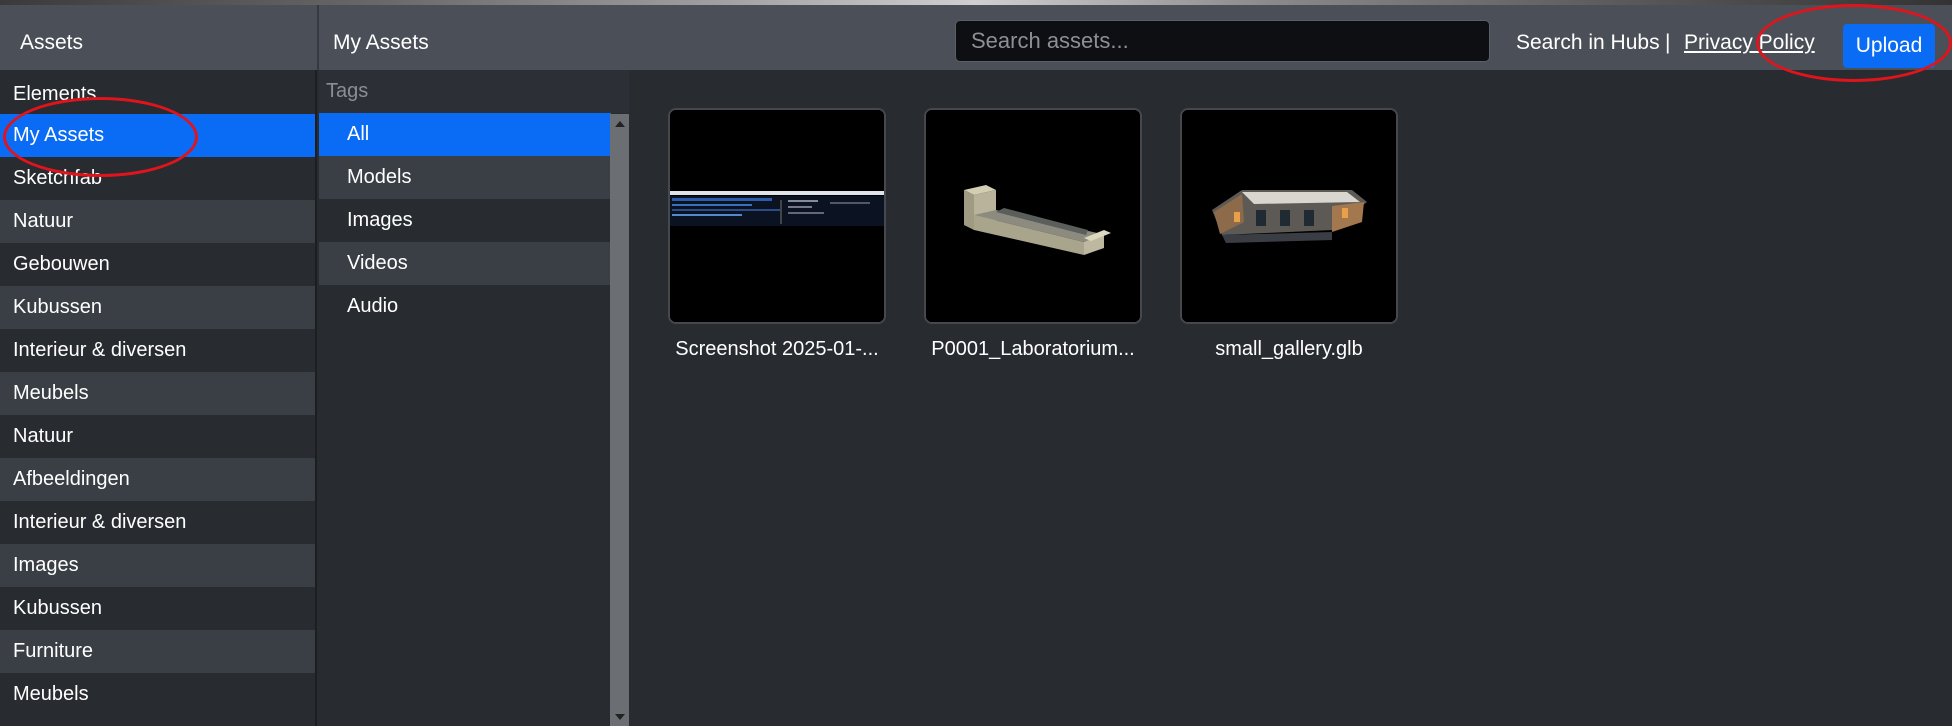 The height and width of the screenshot is (726, 1952). Describe the element at coordinates (157, 221) in the screenshot. I see `sidebar-item-natuur: Natuur` at that location.